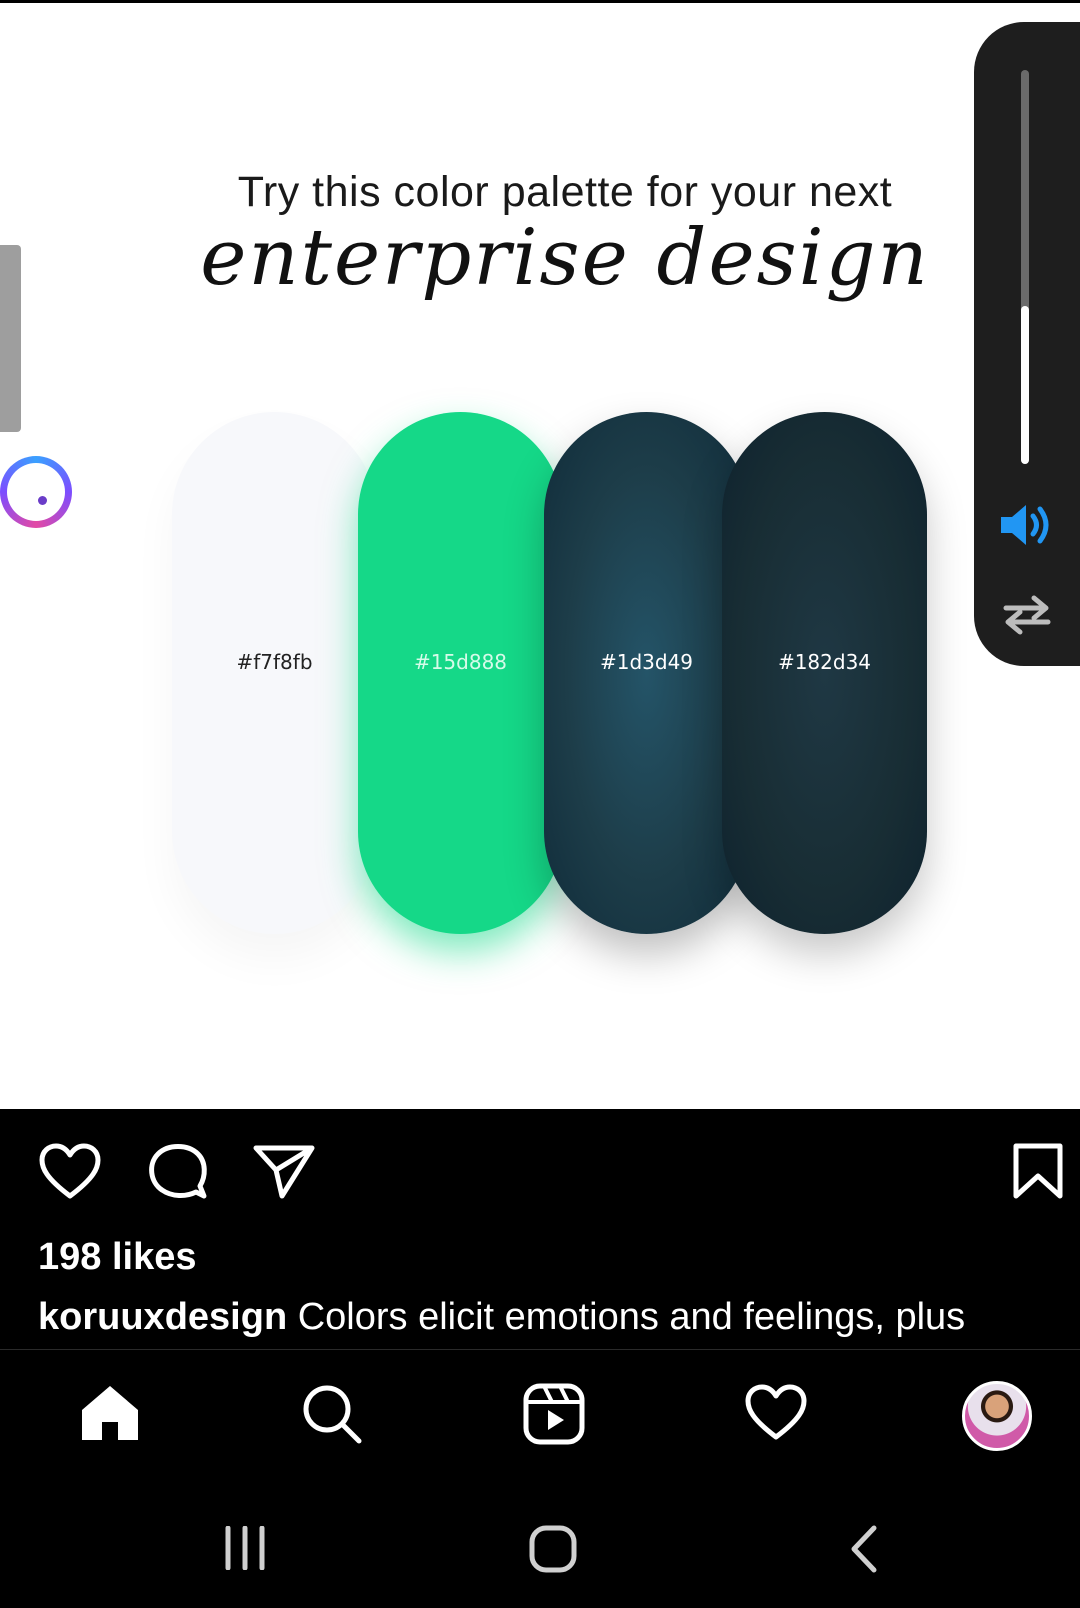 The height and width of the screenshot is (1608, 1080). What do you see at coordinates (863, 1549) in the screenshot?
I see `back-icon` at bounding box center [863, 1549].